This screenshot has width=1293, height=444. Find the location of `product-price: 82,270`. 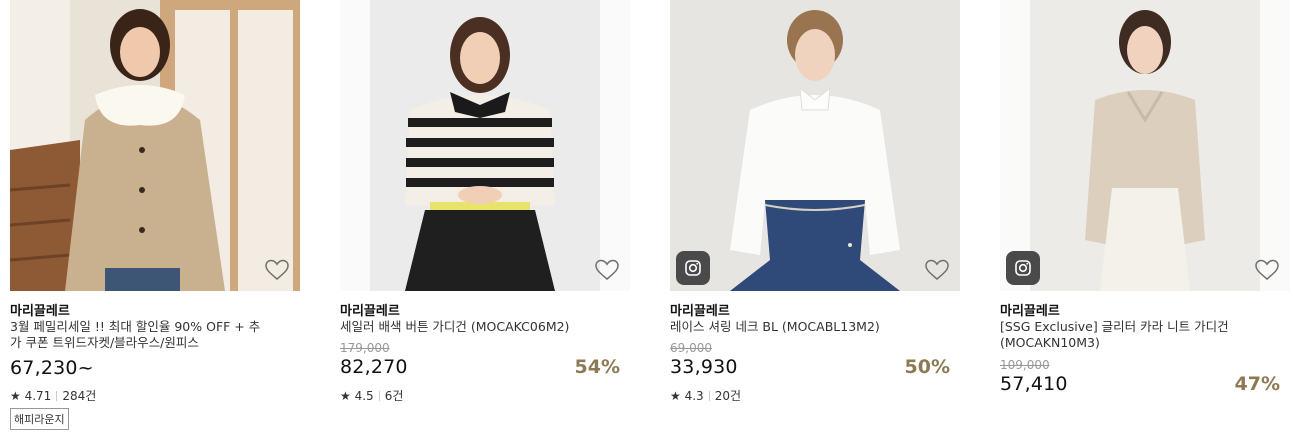

product-price: 82,270 is located at coordinates (374, 367).